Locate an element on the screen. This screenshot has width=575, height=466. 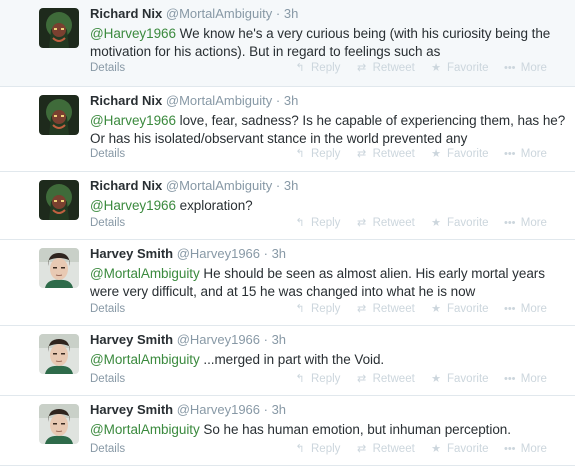
more-label: More is located at coordinates (533, 449).